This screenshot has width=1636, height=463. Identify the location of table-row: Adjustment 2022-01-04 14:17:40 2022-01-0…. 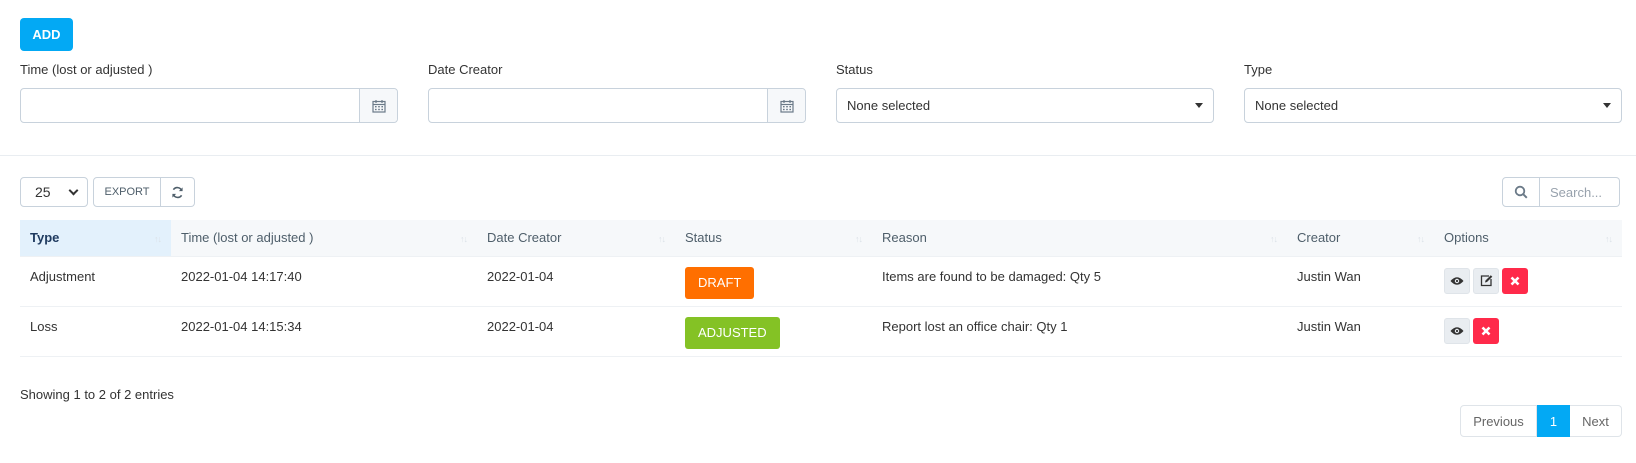
(821, 281).